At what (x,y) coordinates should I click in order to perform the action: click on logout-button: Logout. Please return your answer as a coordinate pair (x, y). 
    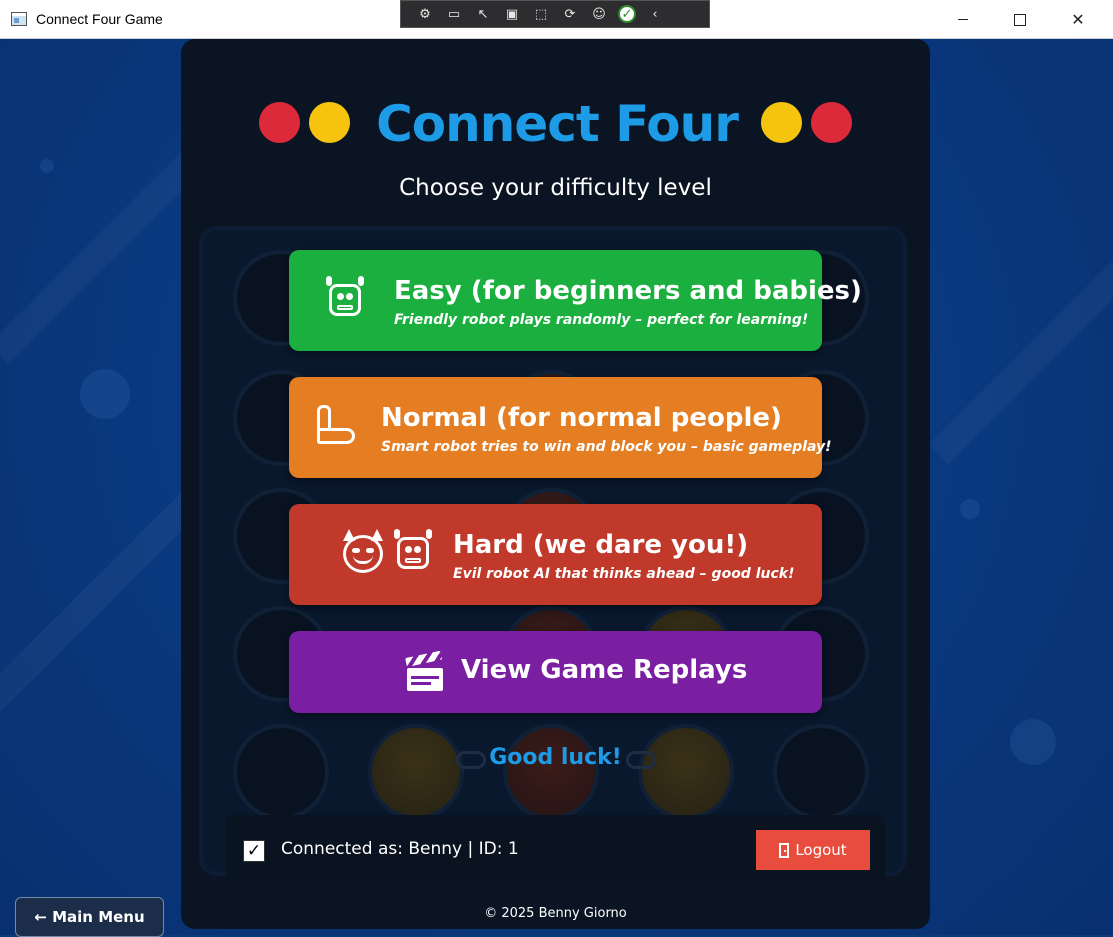
    Looking at the image, I should click on (813, 850).